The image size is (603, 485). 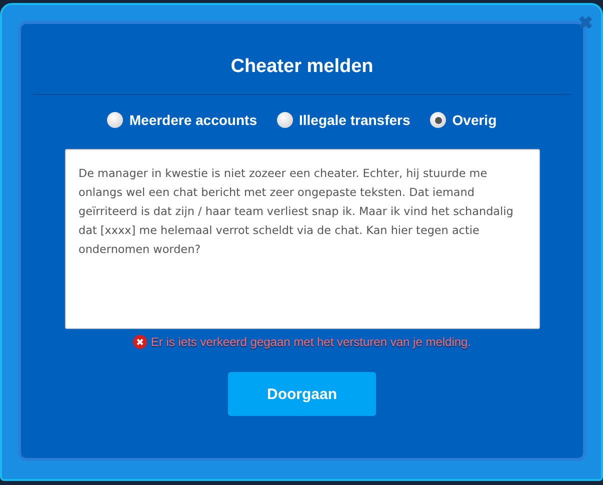 I want to click on dialog-title: Cheater melden, so click(x=302, y=67).